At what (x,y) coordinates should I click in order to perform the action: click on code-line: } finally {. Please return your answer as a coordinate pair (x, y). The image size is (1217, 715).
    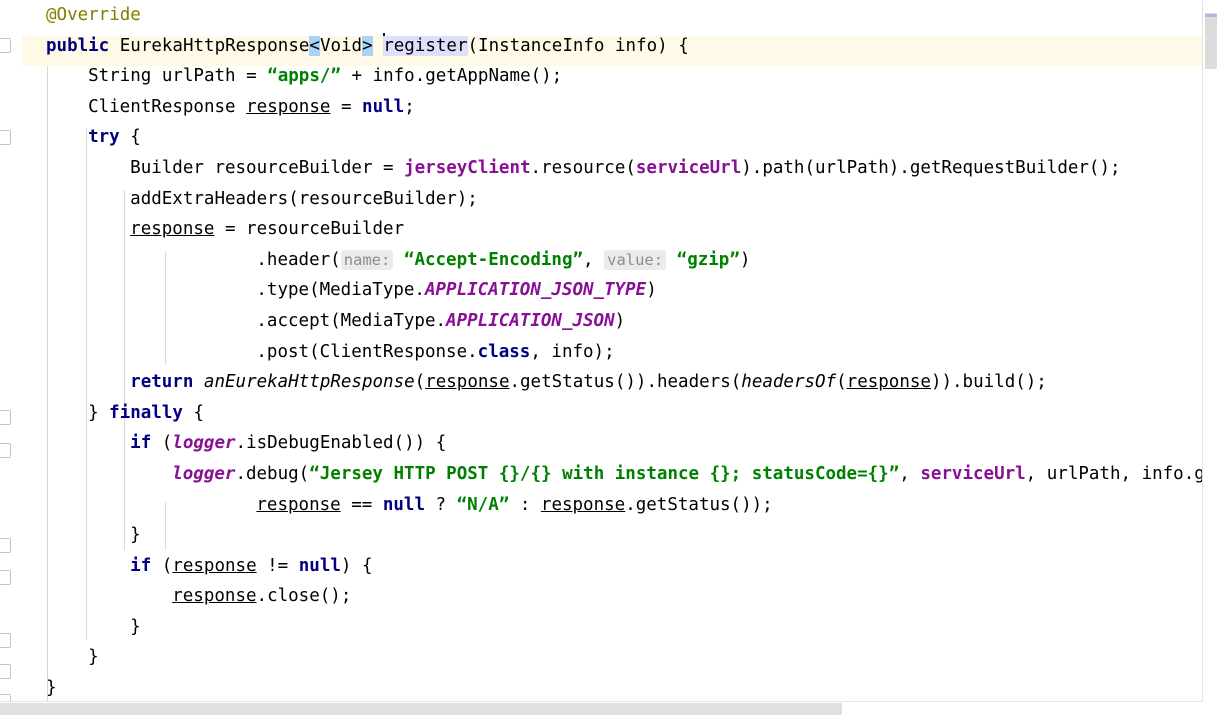
    Looking at the image, I should click on (601, 413).